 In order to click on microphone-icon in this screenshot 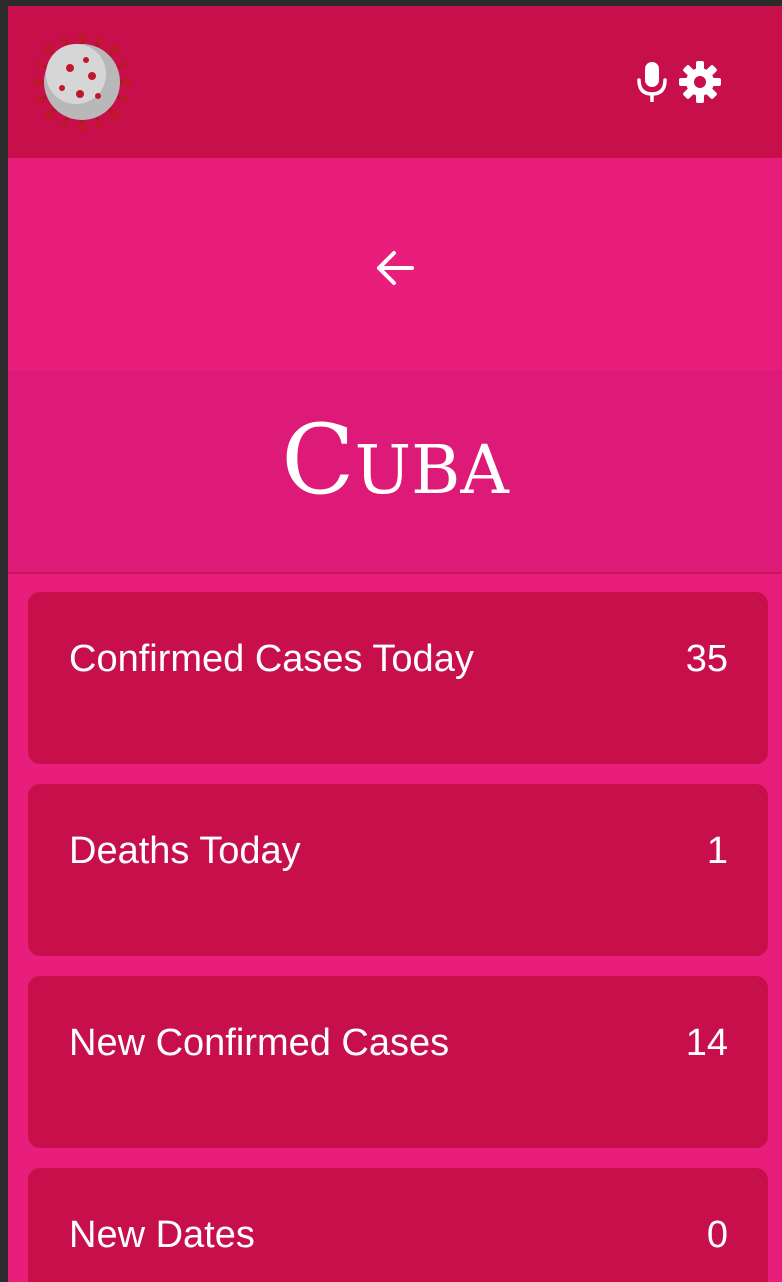, I will do `click(652, 82)`.